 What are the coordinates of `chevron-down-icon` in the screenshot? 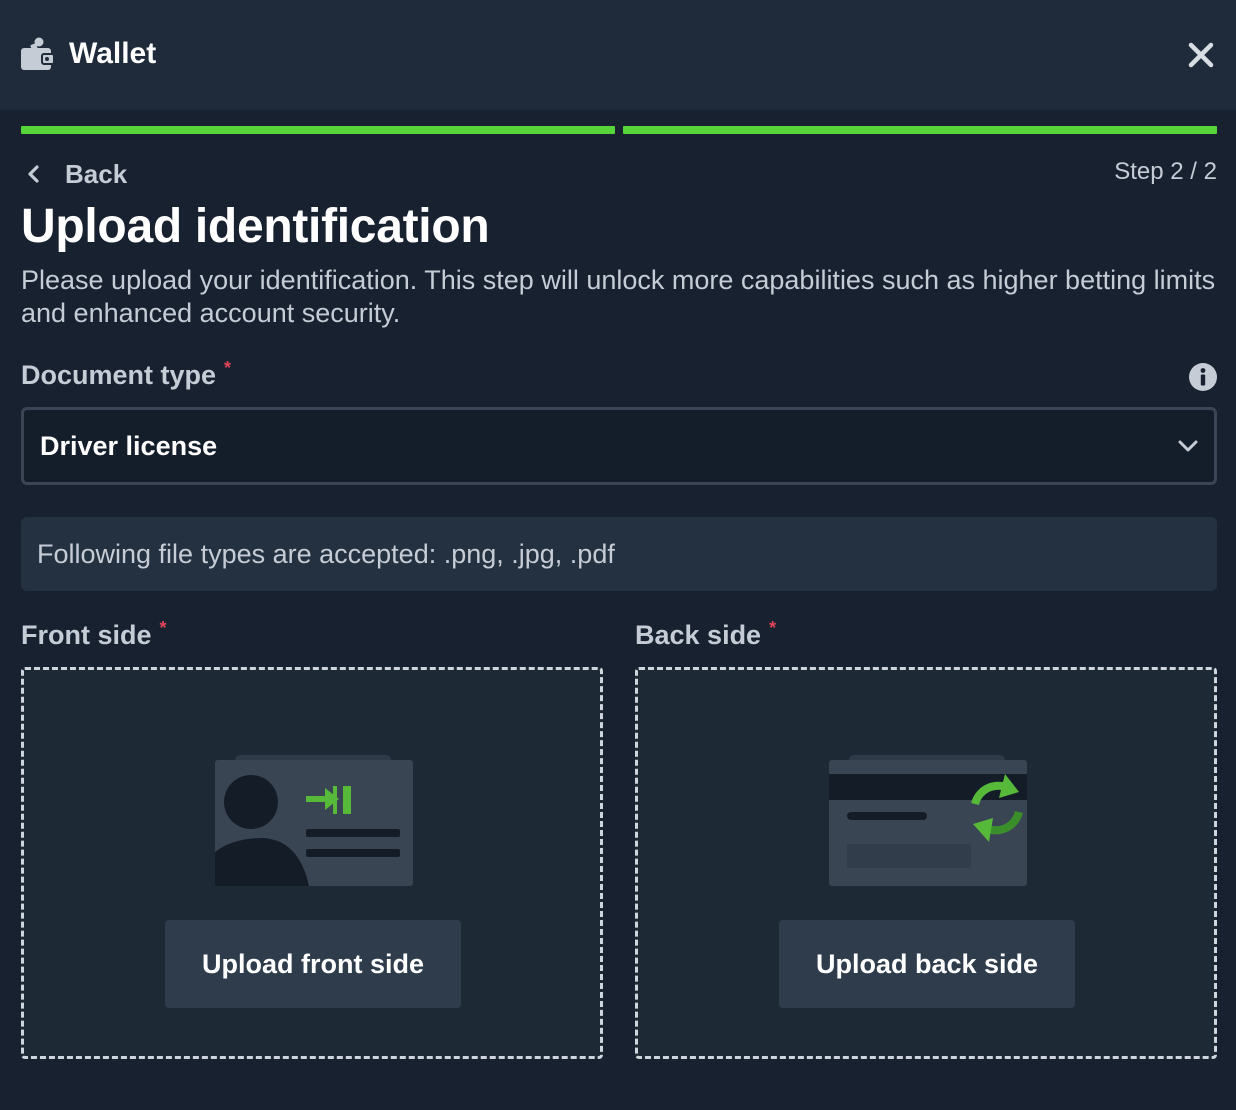 It's located at (1188, 446).